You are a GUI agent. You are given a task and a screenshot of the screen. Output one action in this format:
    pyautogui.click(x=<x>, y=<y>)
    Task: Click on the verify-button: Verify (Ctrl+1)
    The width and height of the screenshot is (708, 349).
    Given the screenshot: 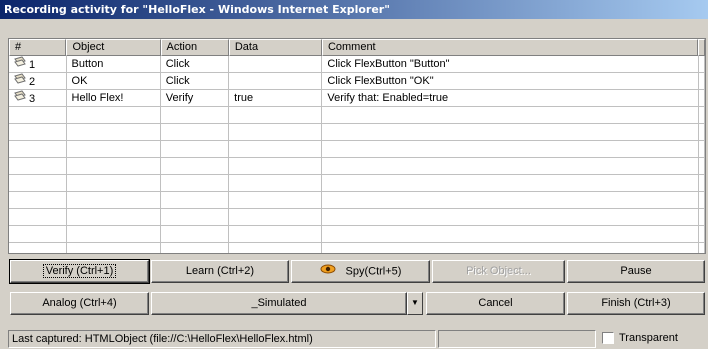 What is the action you would take?
    pyautogui.click(x=79, y=271)
    